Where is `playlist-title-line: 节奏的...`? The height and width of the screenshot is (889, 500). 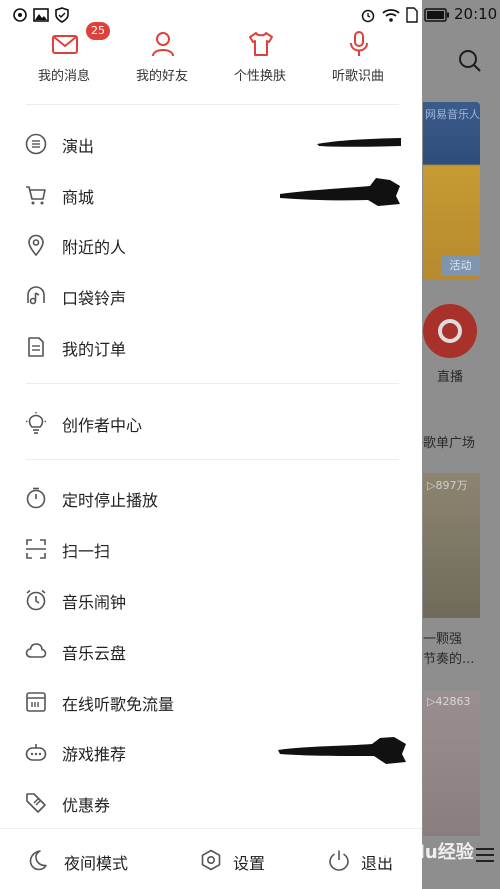 playlist-title-line: 节奏的... is located at coordinates (448, 657).